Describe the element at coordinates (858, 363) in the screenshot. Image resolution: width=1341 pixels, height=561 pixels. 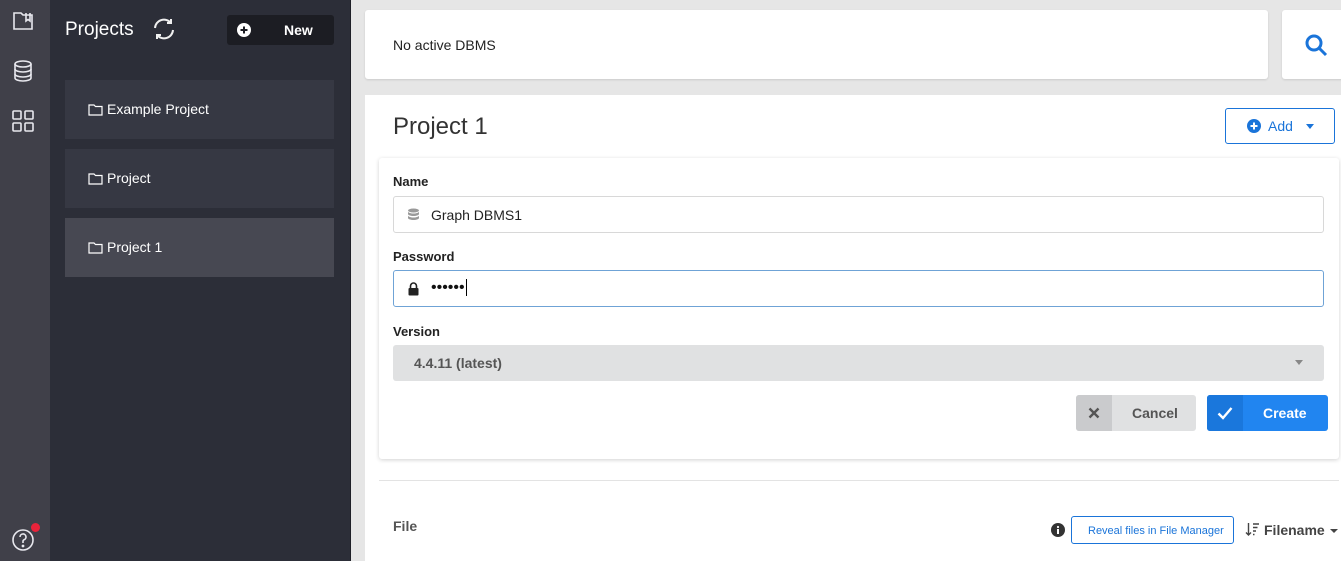
I see `version-select: 4.4.11 (latest)` at that location.